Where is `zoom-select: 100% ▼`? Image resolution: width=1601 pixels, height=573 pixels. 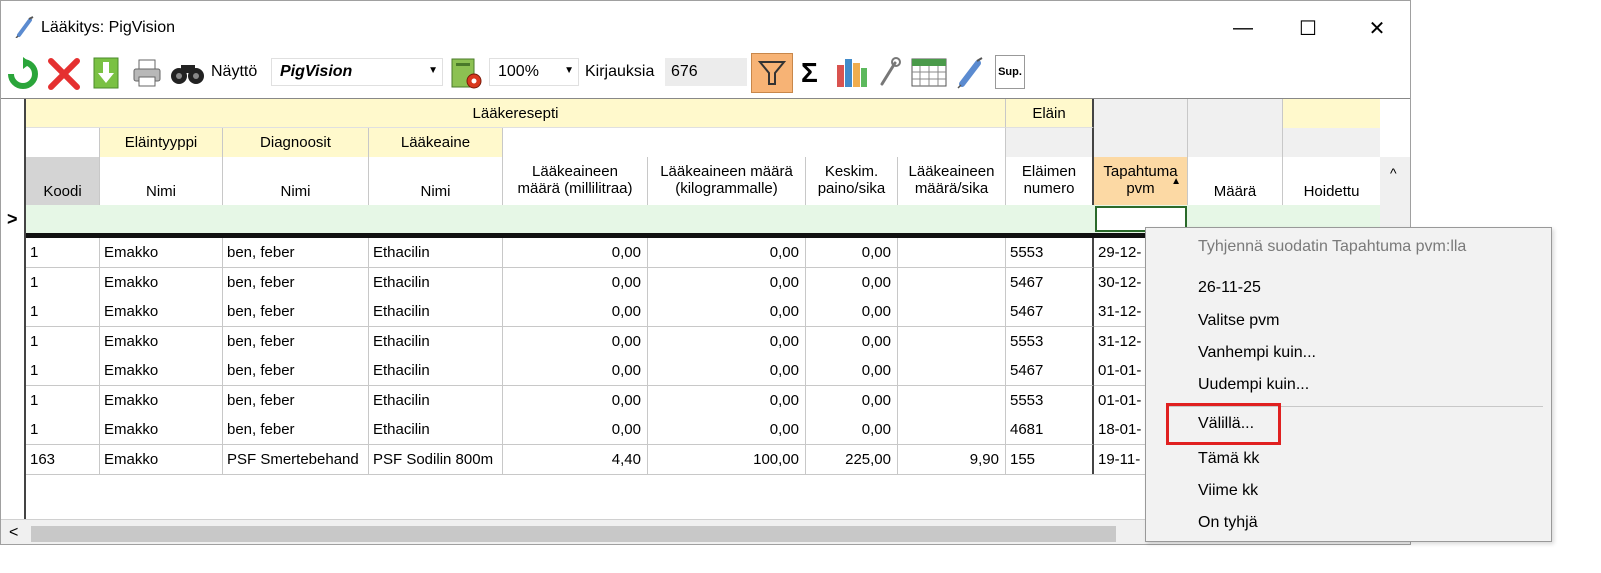 zoom-select: 100% ▼ is located at coordinates (534, 72).